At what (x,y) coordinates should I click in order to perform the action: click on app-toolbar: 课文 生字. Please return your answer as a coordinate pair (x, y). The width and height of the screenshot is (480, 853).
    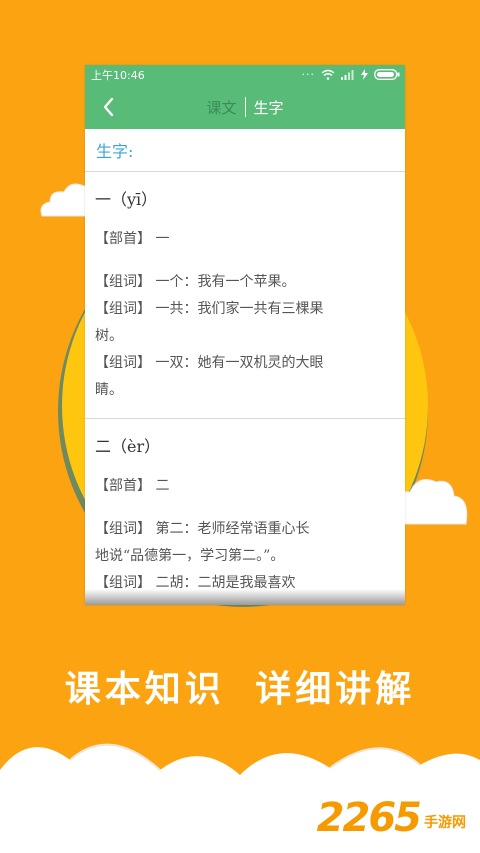
    Looking at the image, I should click on (245, 107).